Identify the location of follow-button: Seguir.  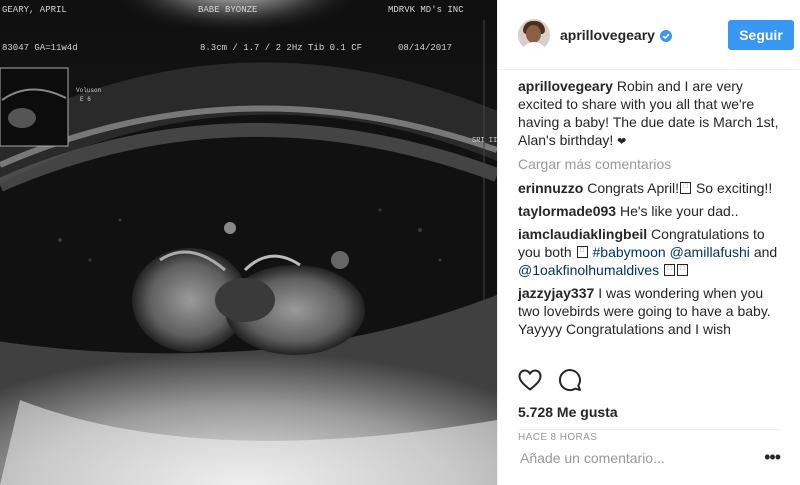
(761, 35).